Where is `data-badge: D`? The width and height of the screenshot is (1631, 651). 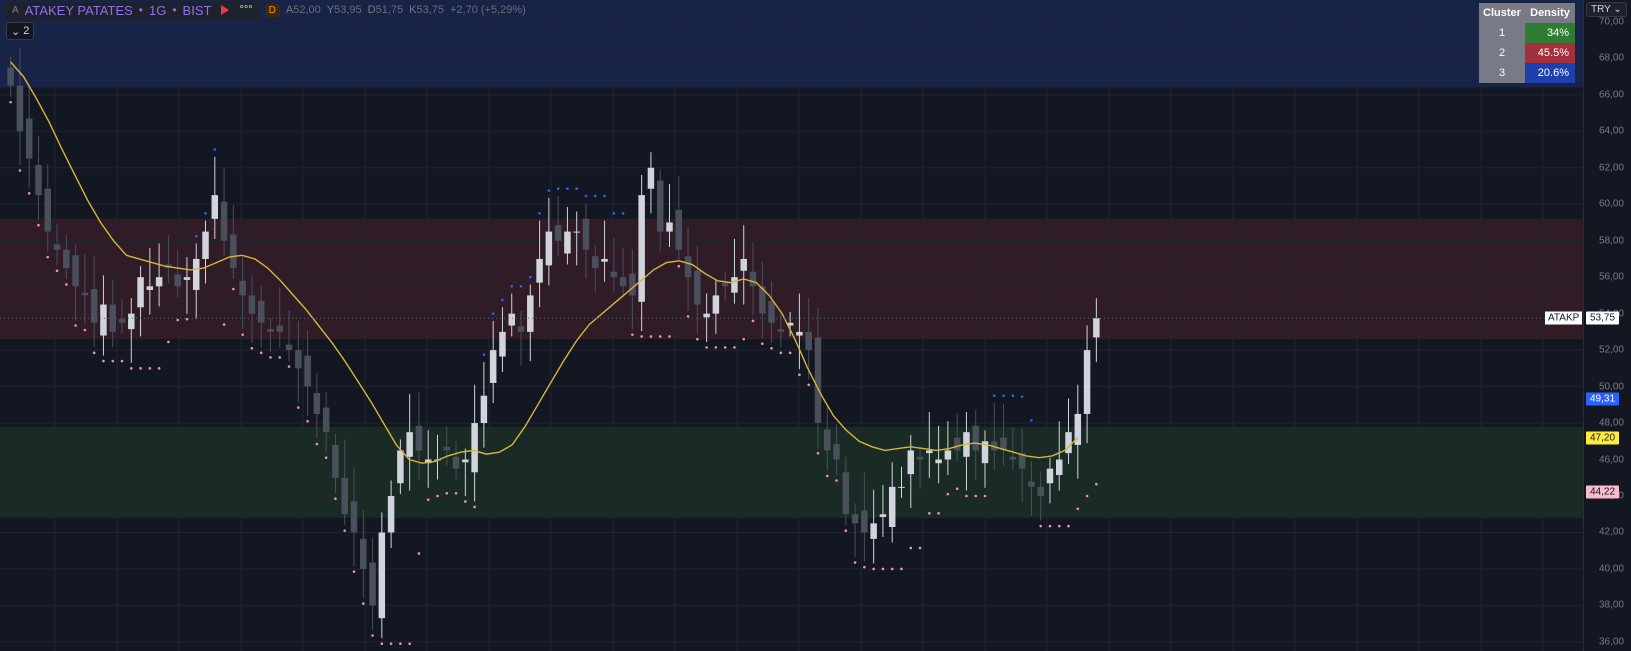
data-badge: D is located at coordinates (272, 10).